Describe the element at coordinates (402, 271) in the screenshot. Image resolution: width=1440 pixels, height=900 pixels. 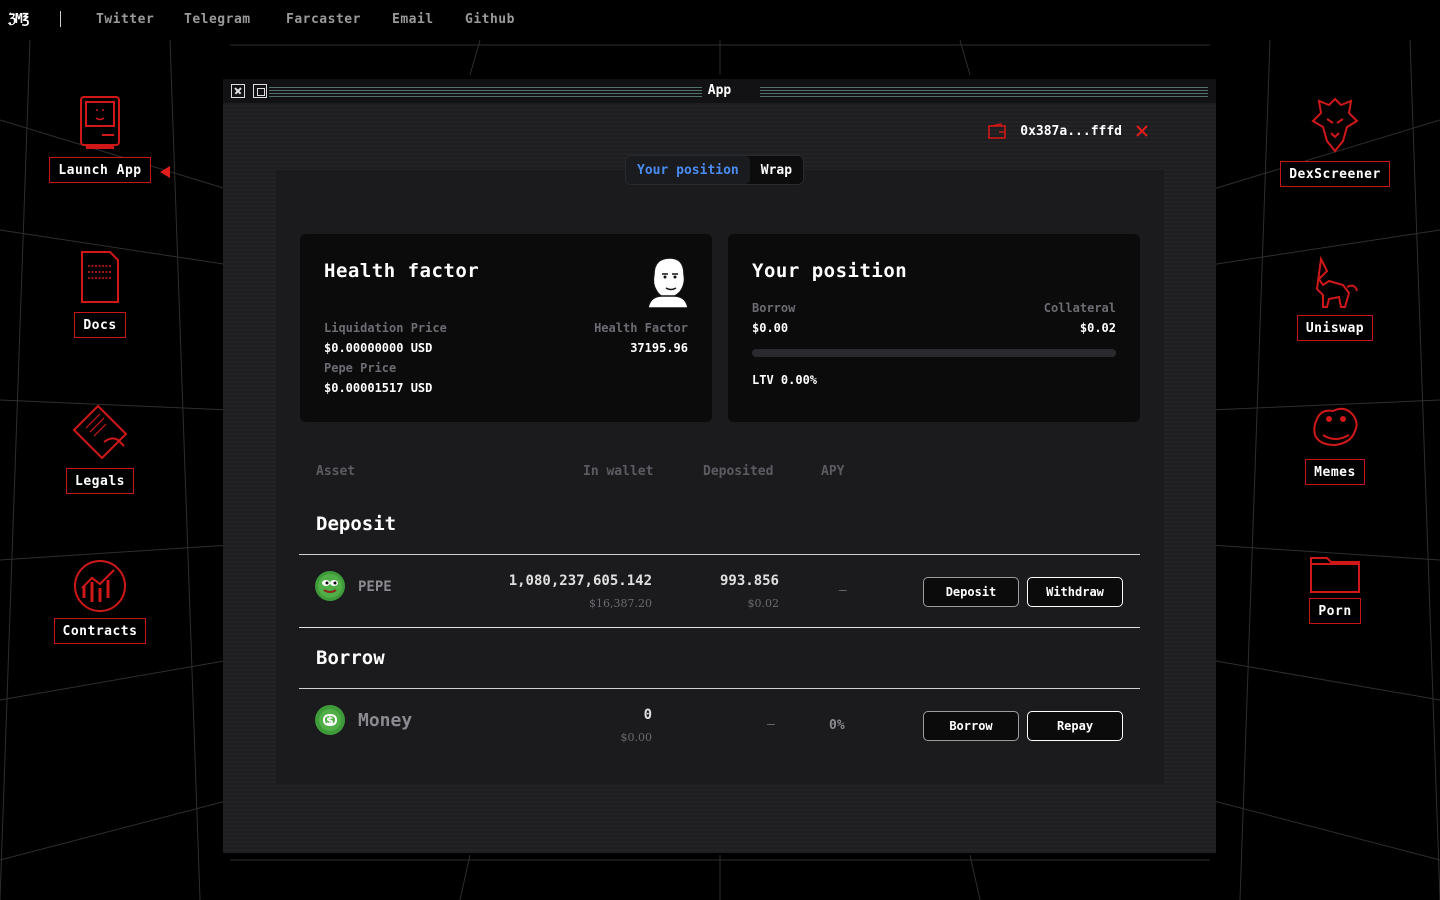
I see `health-card-title: Health factor` at that location.